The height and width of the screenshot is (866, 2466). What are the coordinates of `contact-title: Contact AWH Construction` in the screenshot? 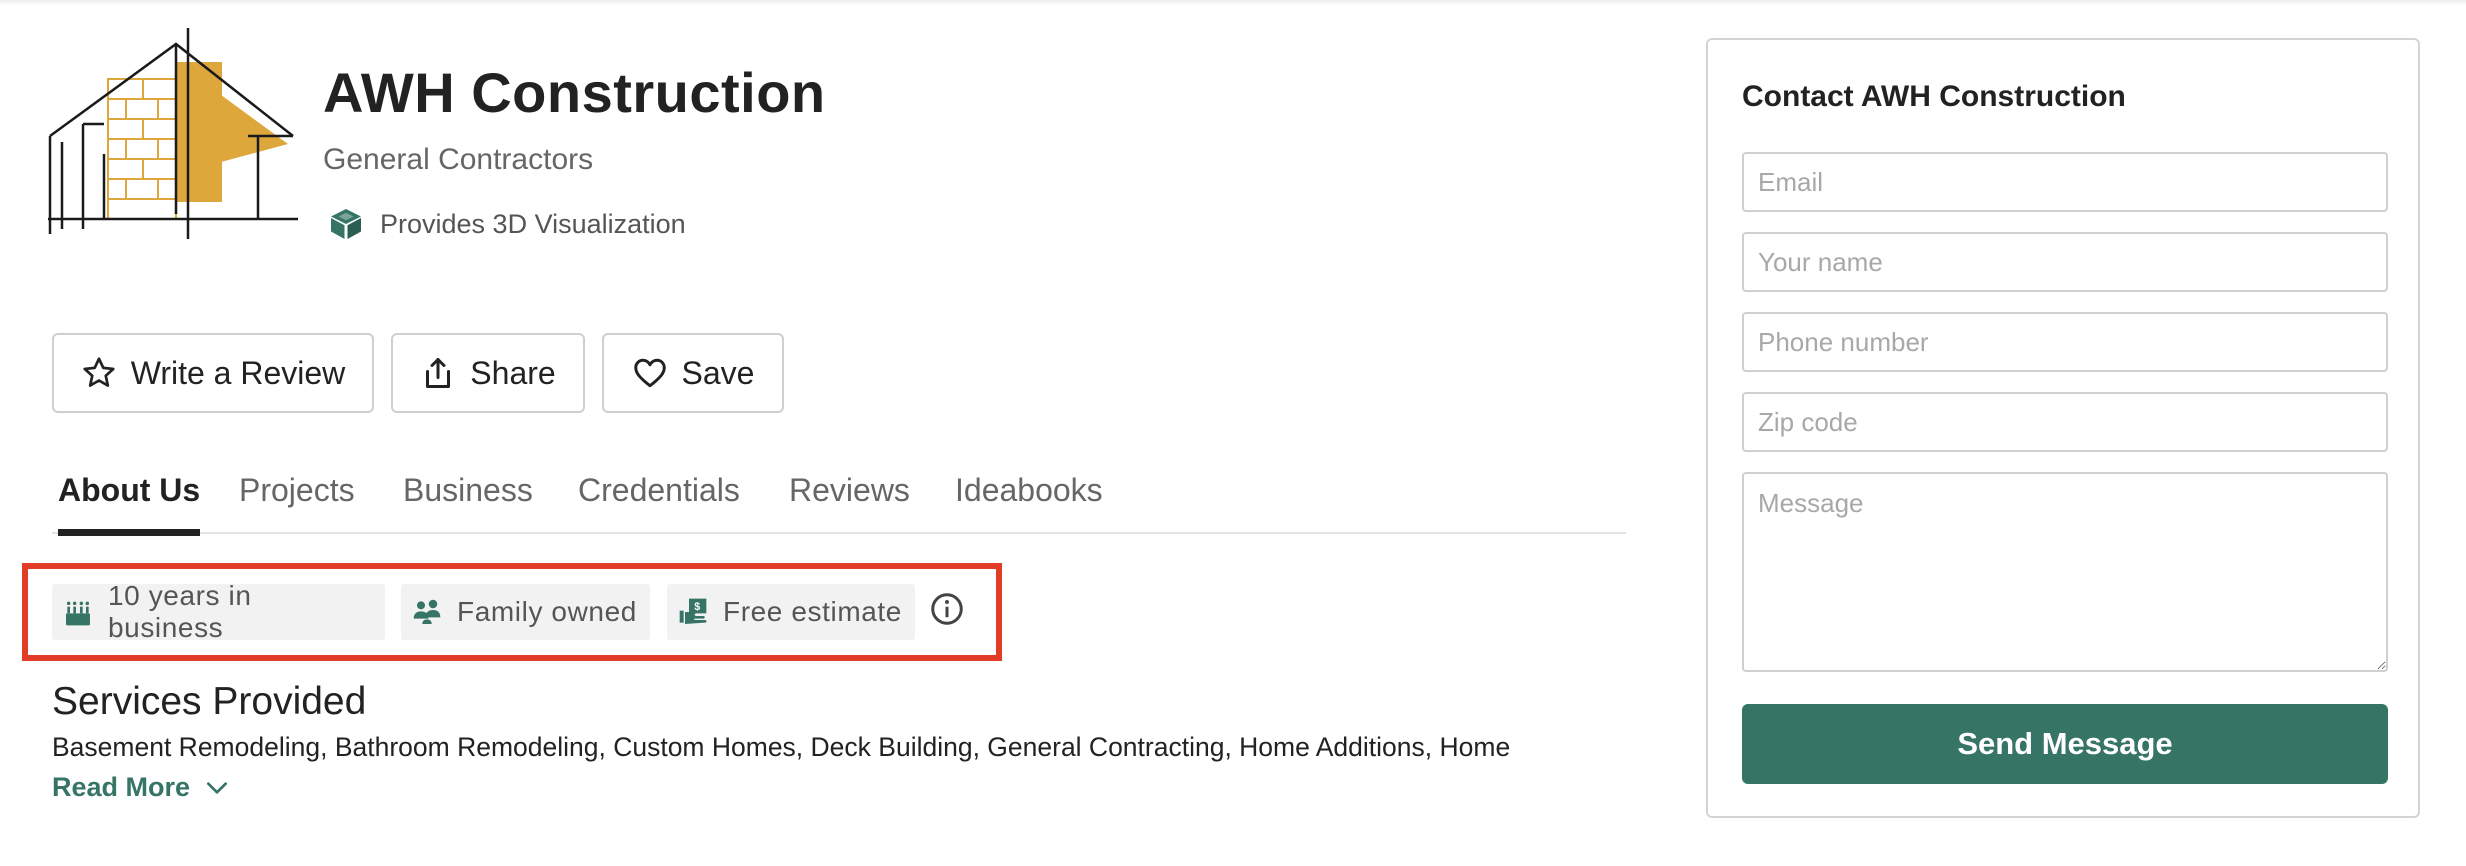 It's located at (1934, 96).